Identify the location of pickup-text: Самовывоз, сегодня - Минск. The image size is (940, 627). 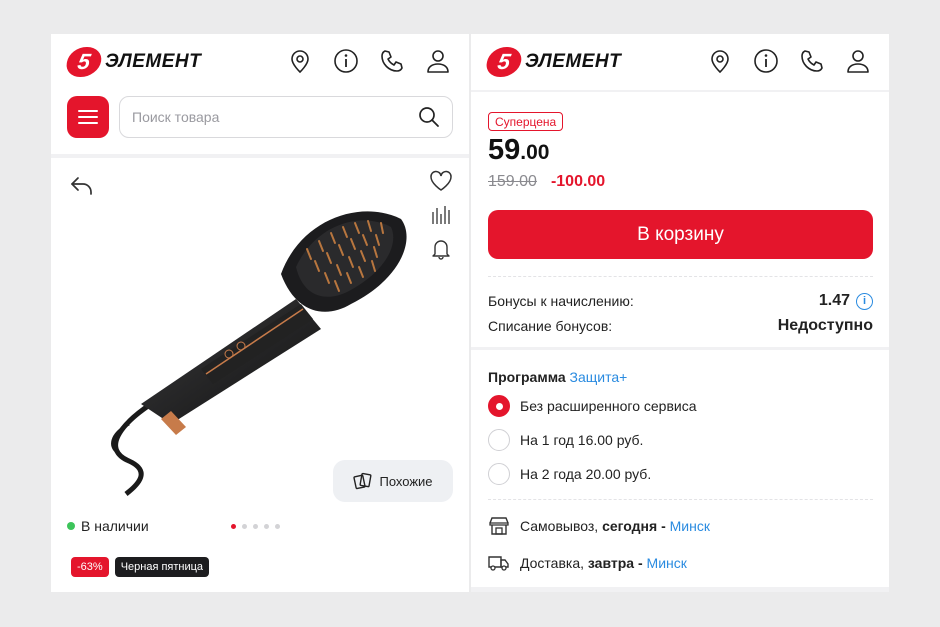
(615, 526).